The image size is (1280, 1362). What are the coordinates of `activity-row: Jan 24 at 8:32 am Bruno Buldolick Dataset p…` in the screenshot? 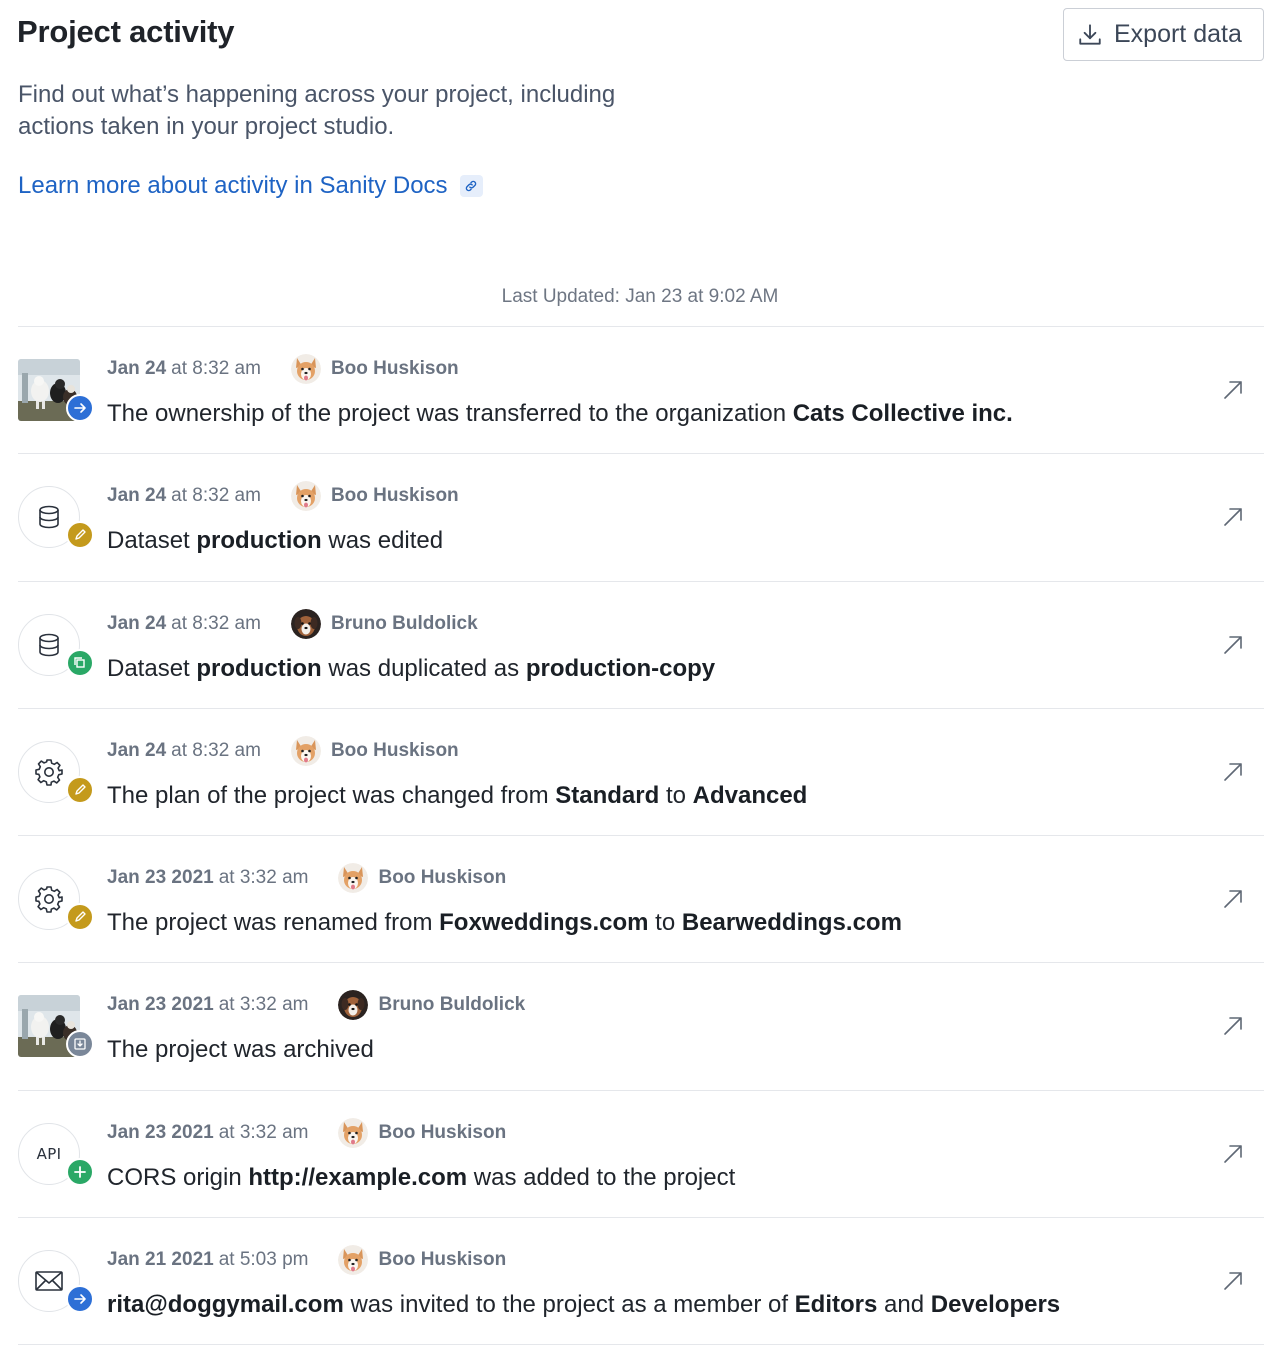 It's located at (641, 645).